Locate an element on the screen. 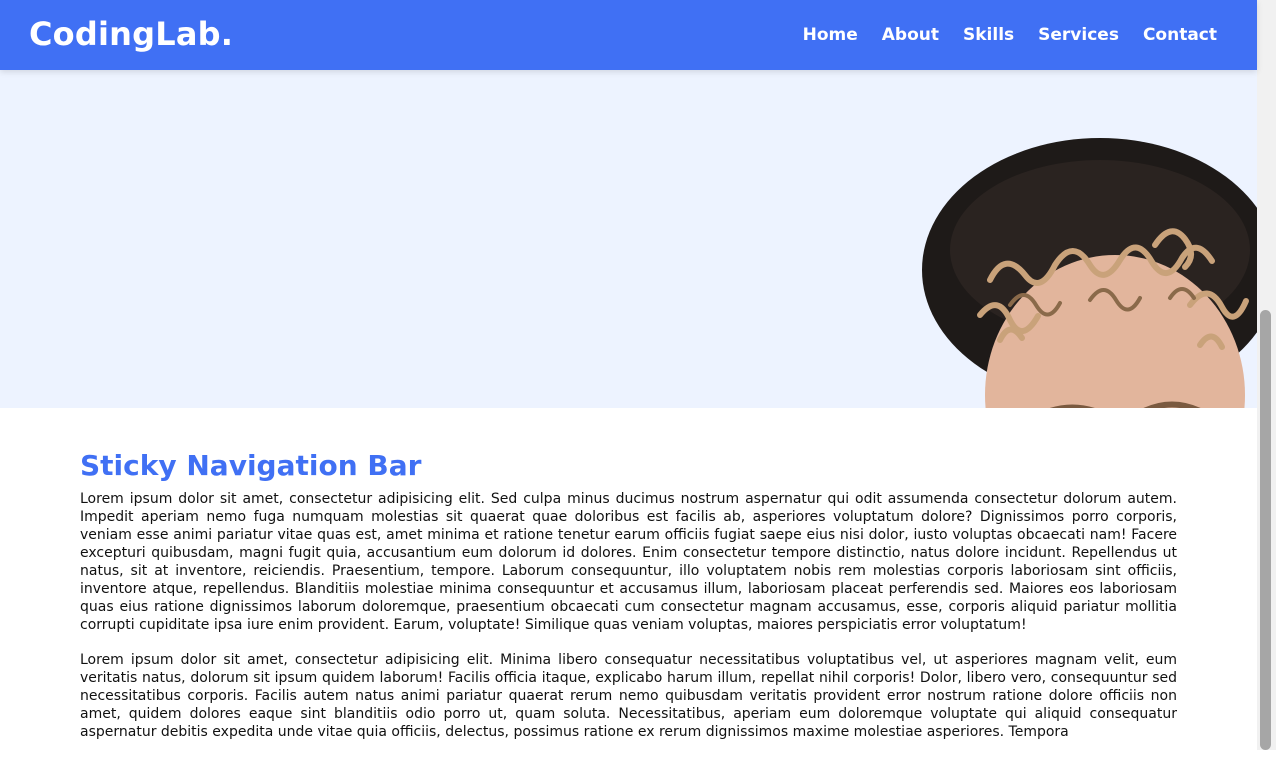 Image resolution: width=1276 pixels, height=758 pixels. nav-link-services: Services is located at coordinates (1078, 35).